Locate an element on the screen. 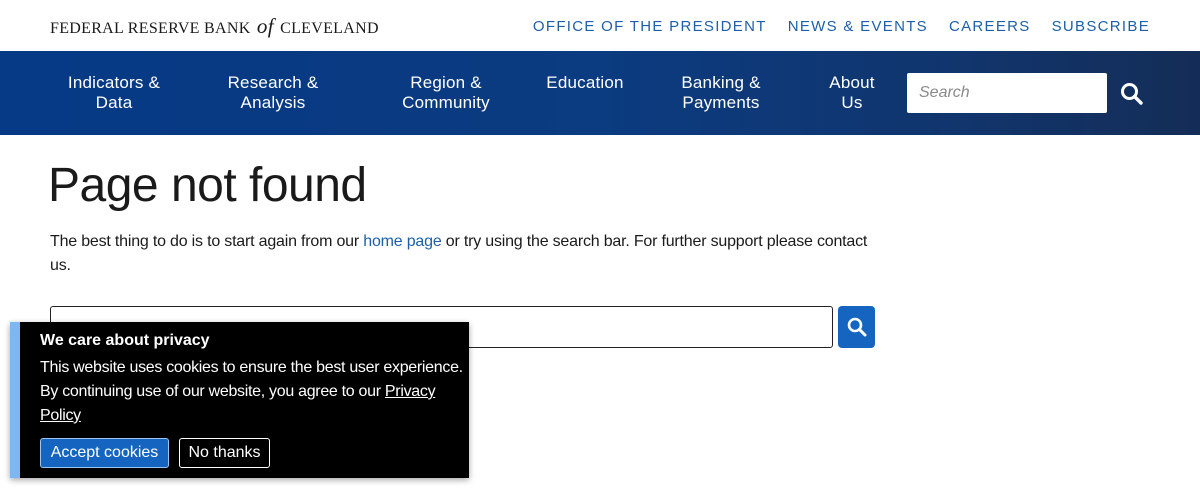  nav-item-label-line1: Education is located at coordinates (585, 82).